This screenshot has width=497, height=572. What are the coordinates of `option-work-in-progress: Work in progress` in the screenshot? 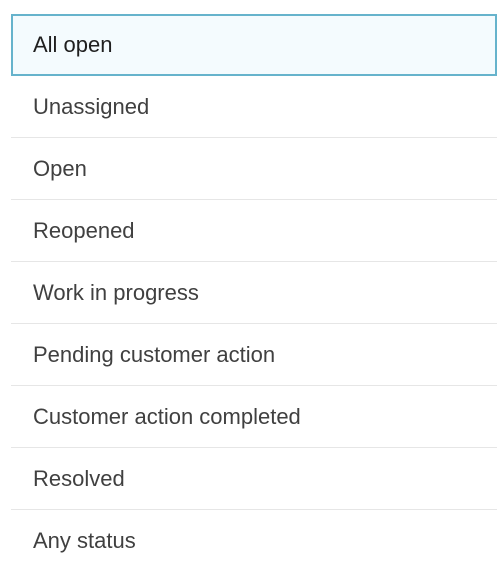 It's located at (254, 293).